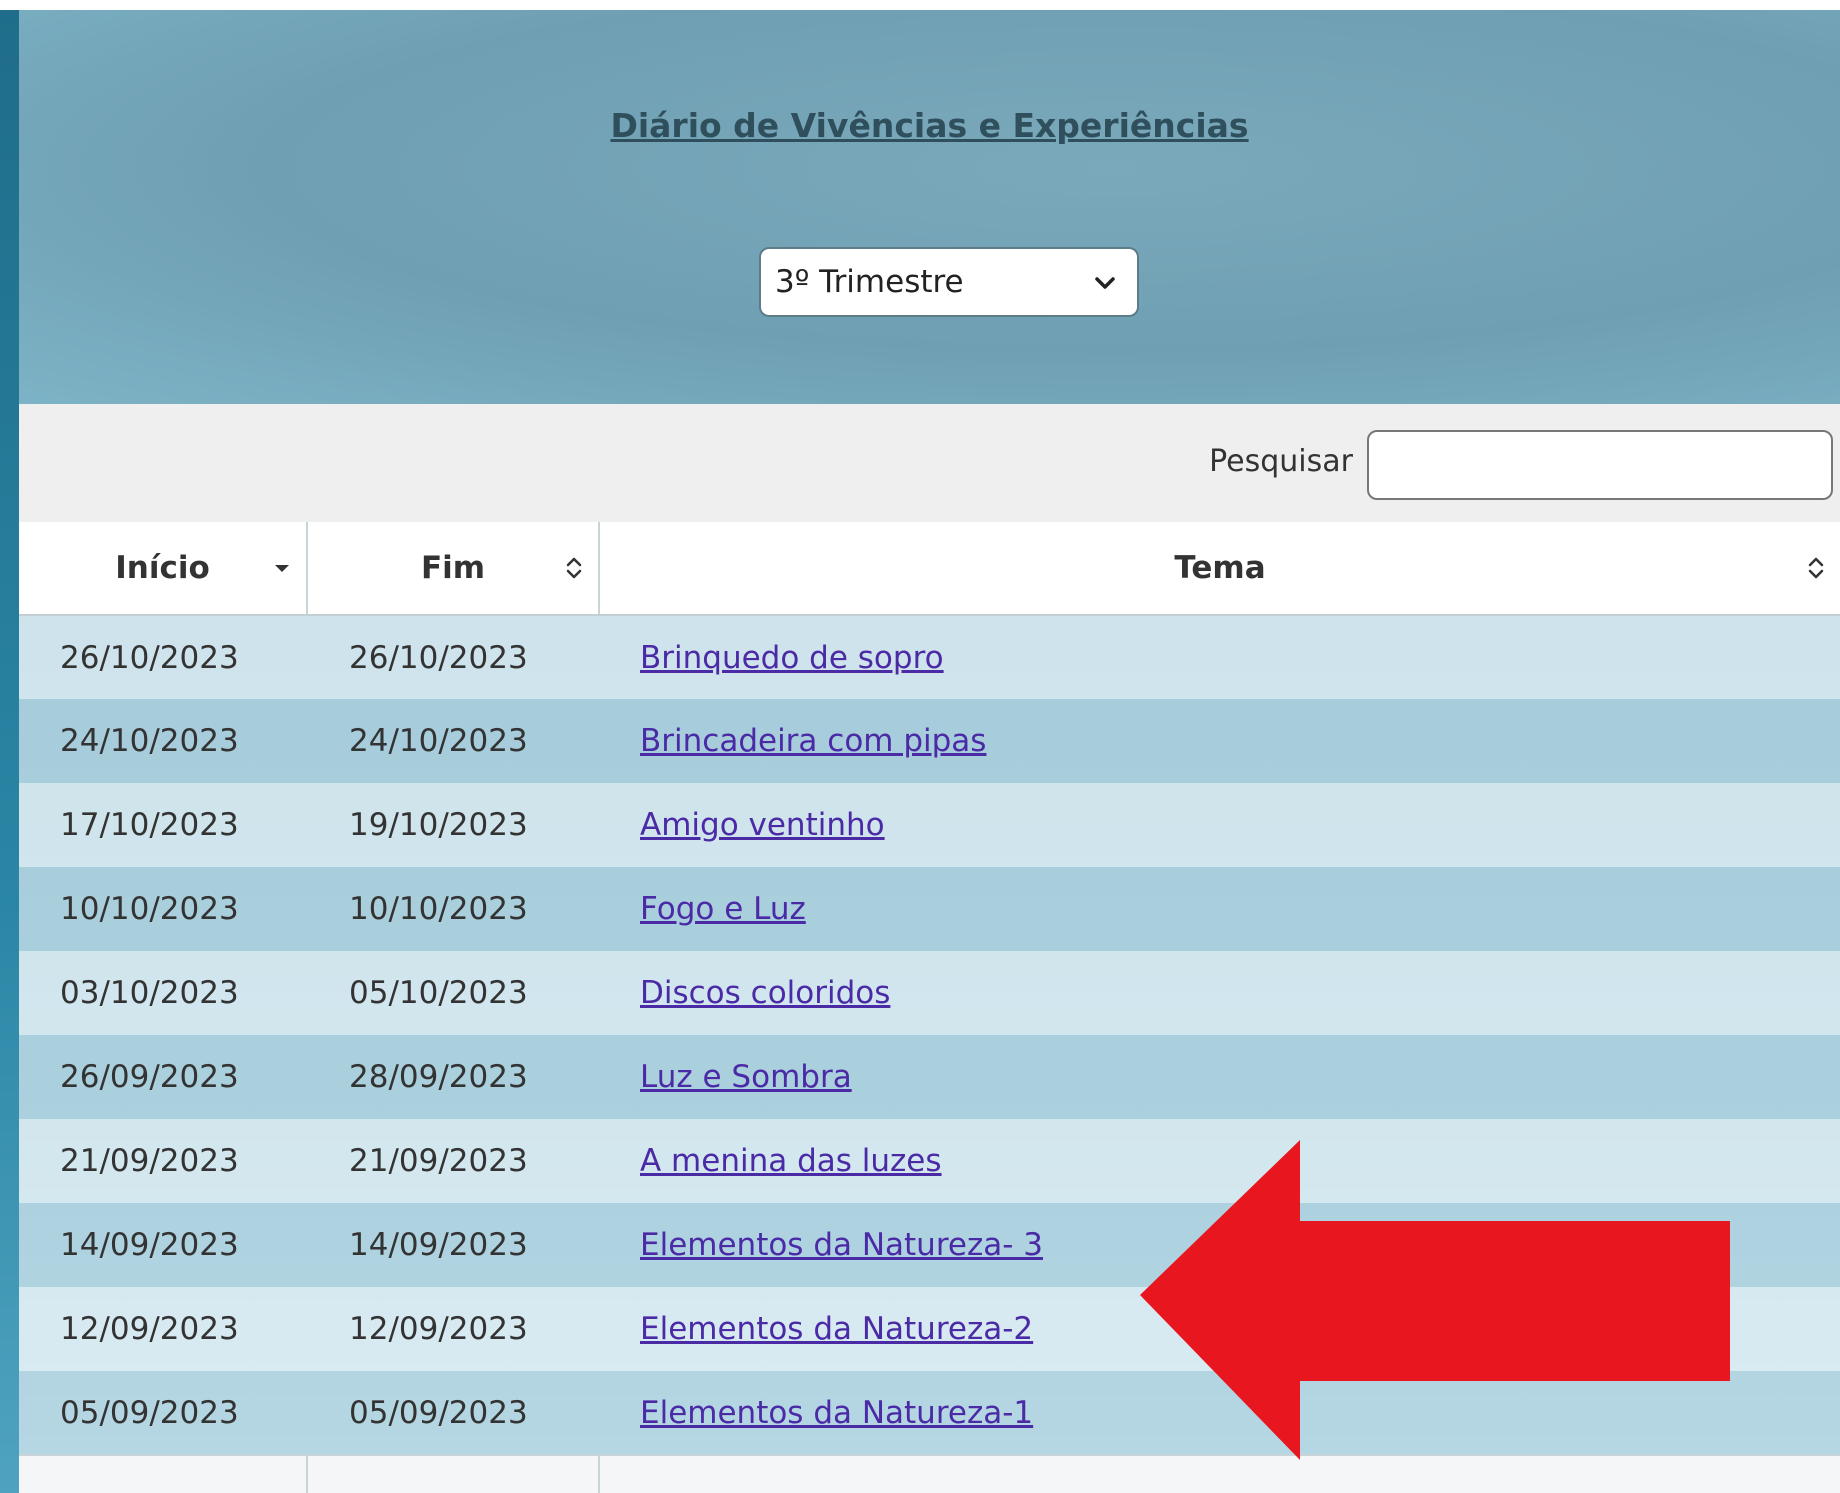 This screenshot has width=1840, height=1493. I want to click on tema-link: Brinquedo de sopro, so click(792, 658).